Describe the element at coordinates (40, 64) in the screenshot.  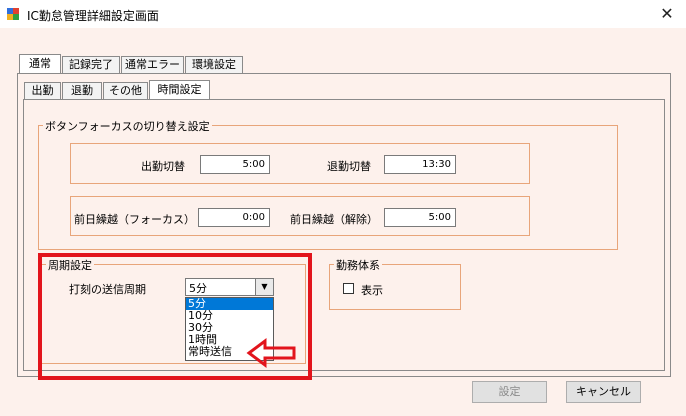
I see `tab-normal: 通常` at that location.